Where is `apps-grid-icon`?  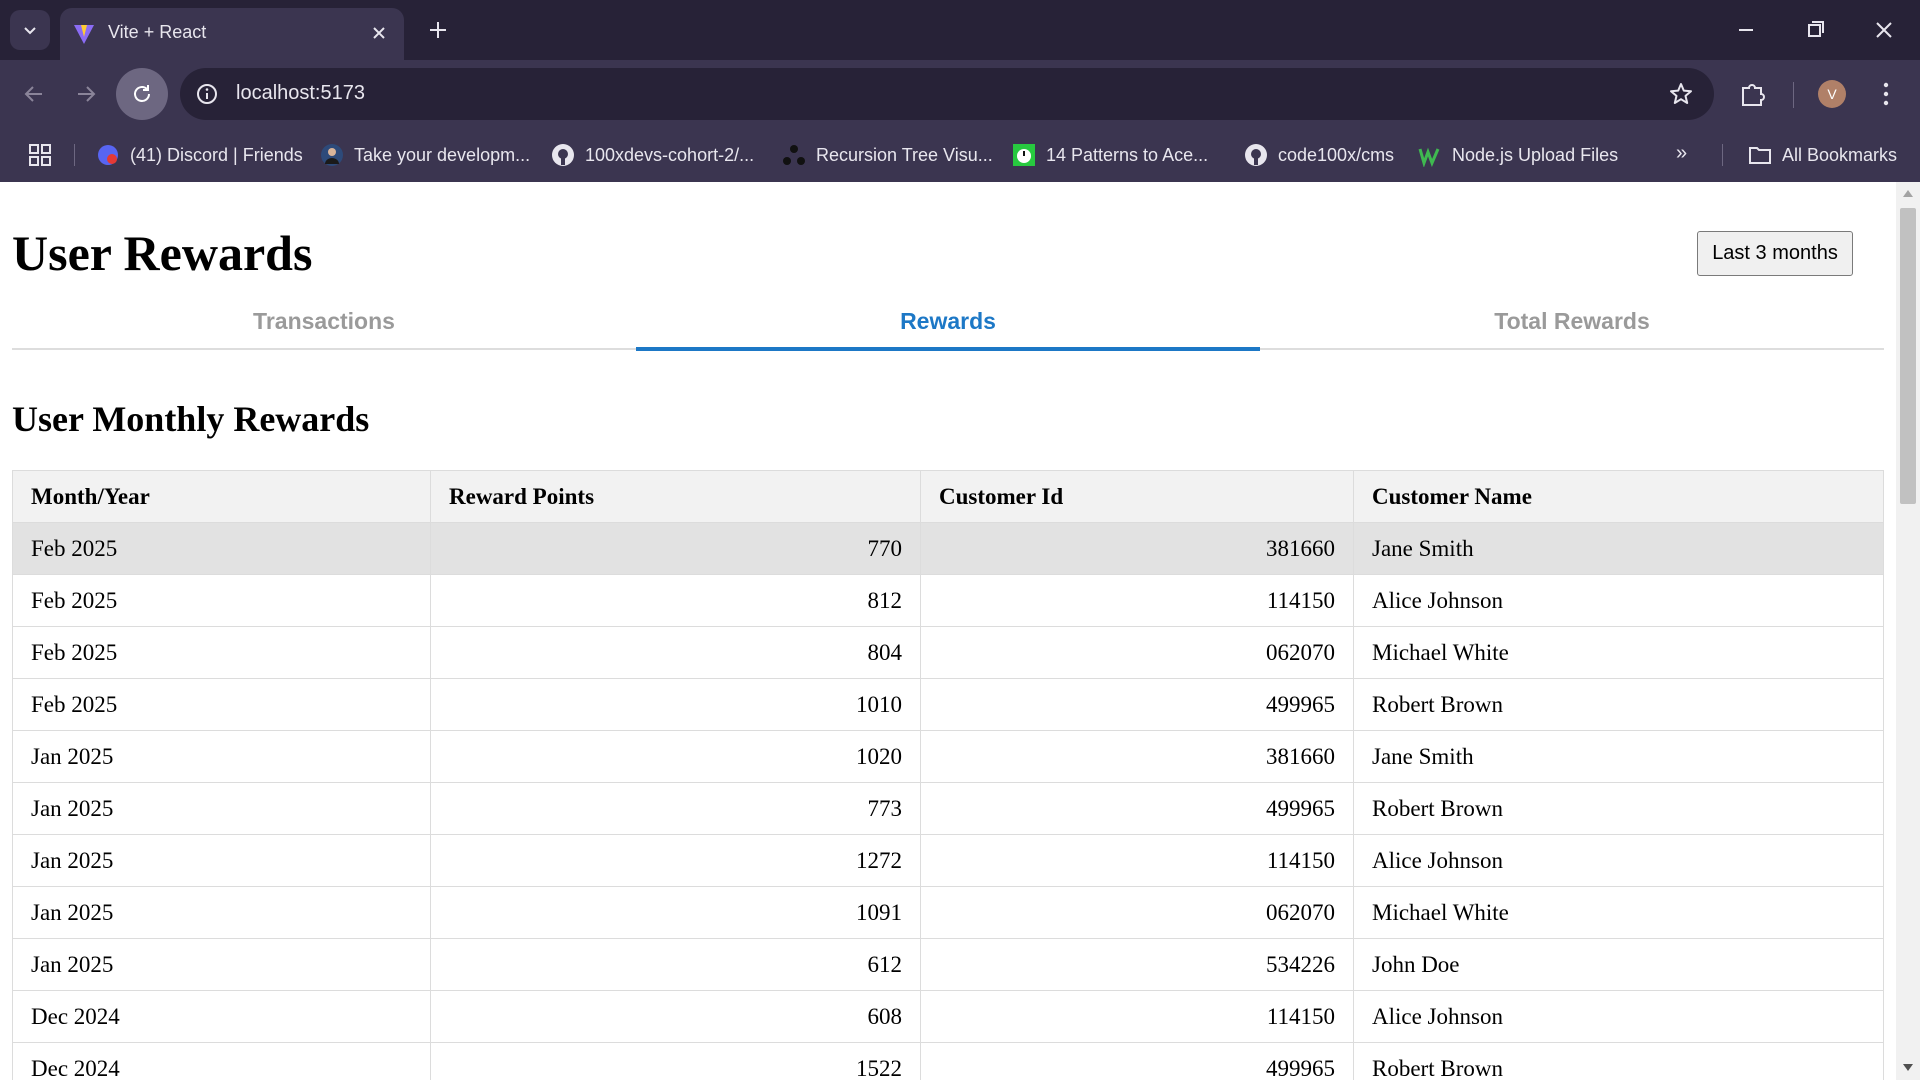 apps-grid-icon is located at coordinates (40, 155).